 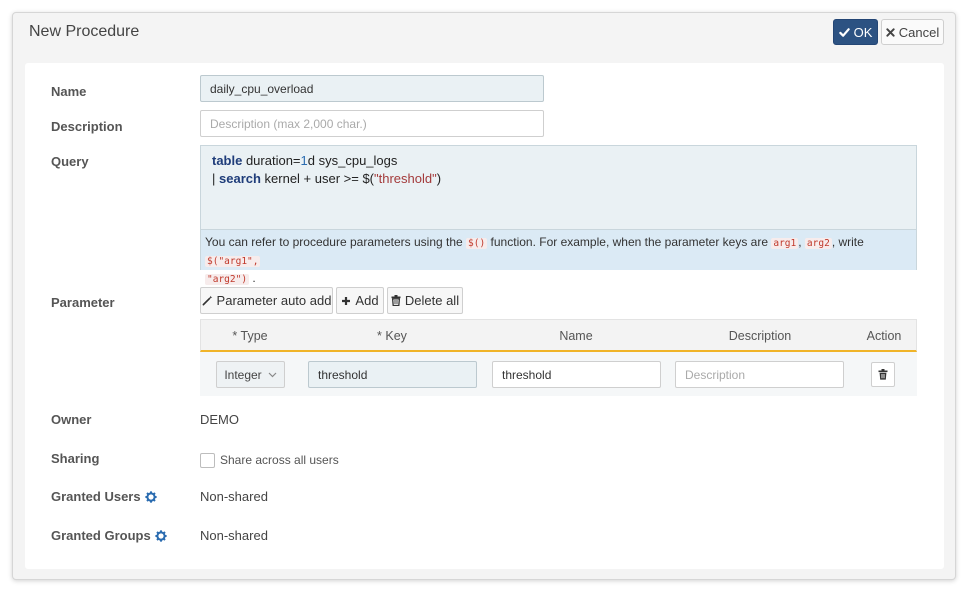 I want to click on column-header-description: Description, so click(x=760, y=335).